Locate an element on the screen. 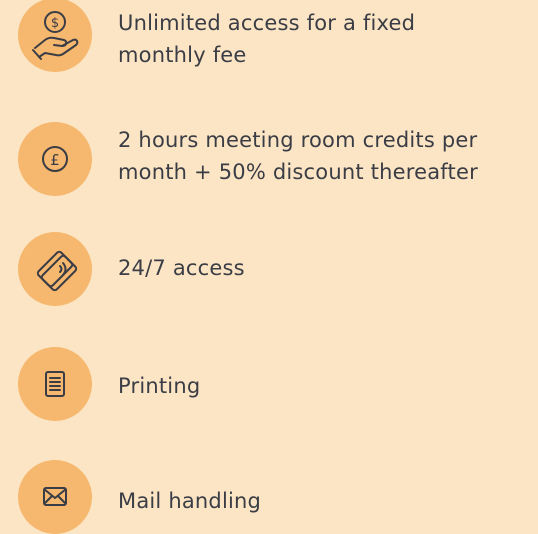 Image resolution: width=538 pixels, height=534 pixels. feature-label: Unlimited access for a fixed monthly fee is located at coordinates (267, 39).